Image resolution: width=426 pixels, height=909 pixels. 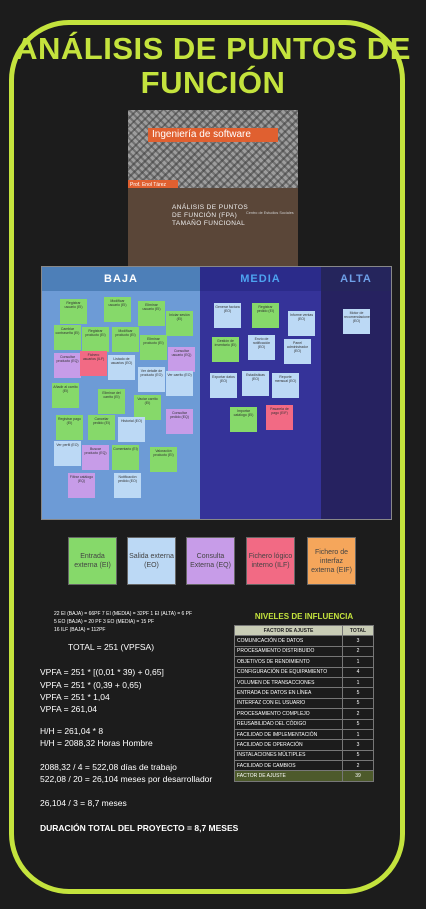 What do you see at coordinates (67, 365) in the screenshot?
I see `sticky-note: Consultar producto (EQ)` at bounding box center [67, 365].